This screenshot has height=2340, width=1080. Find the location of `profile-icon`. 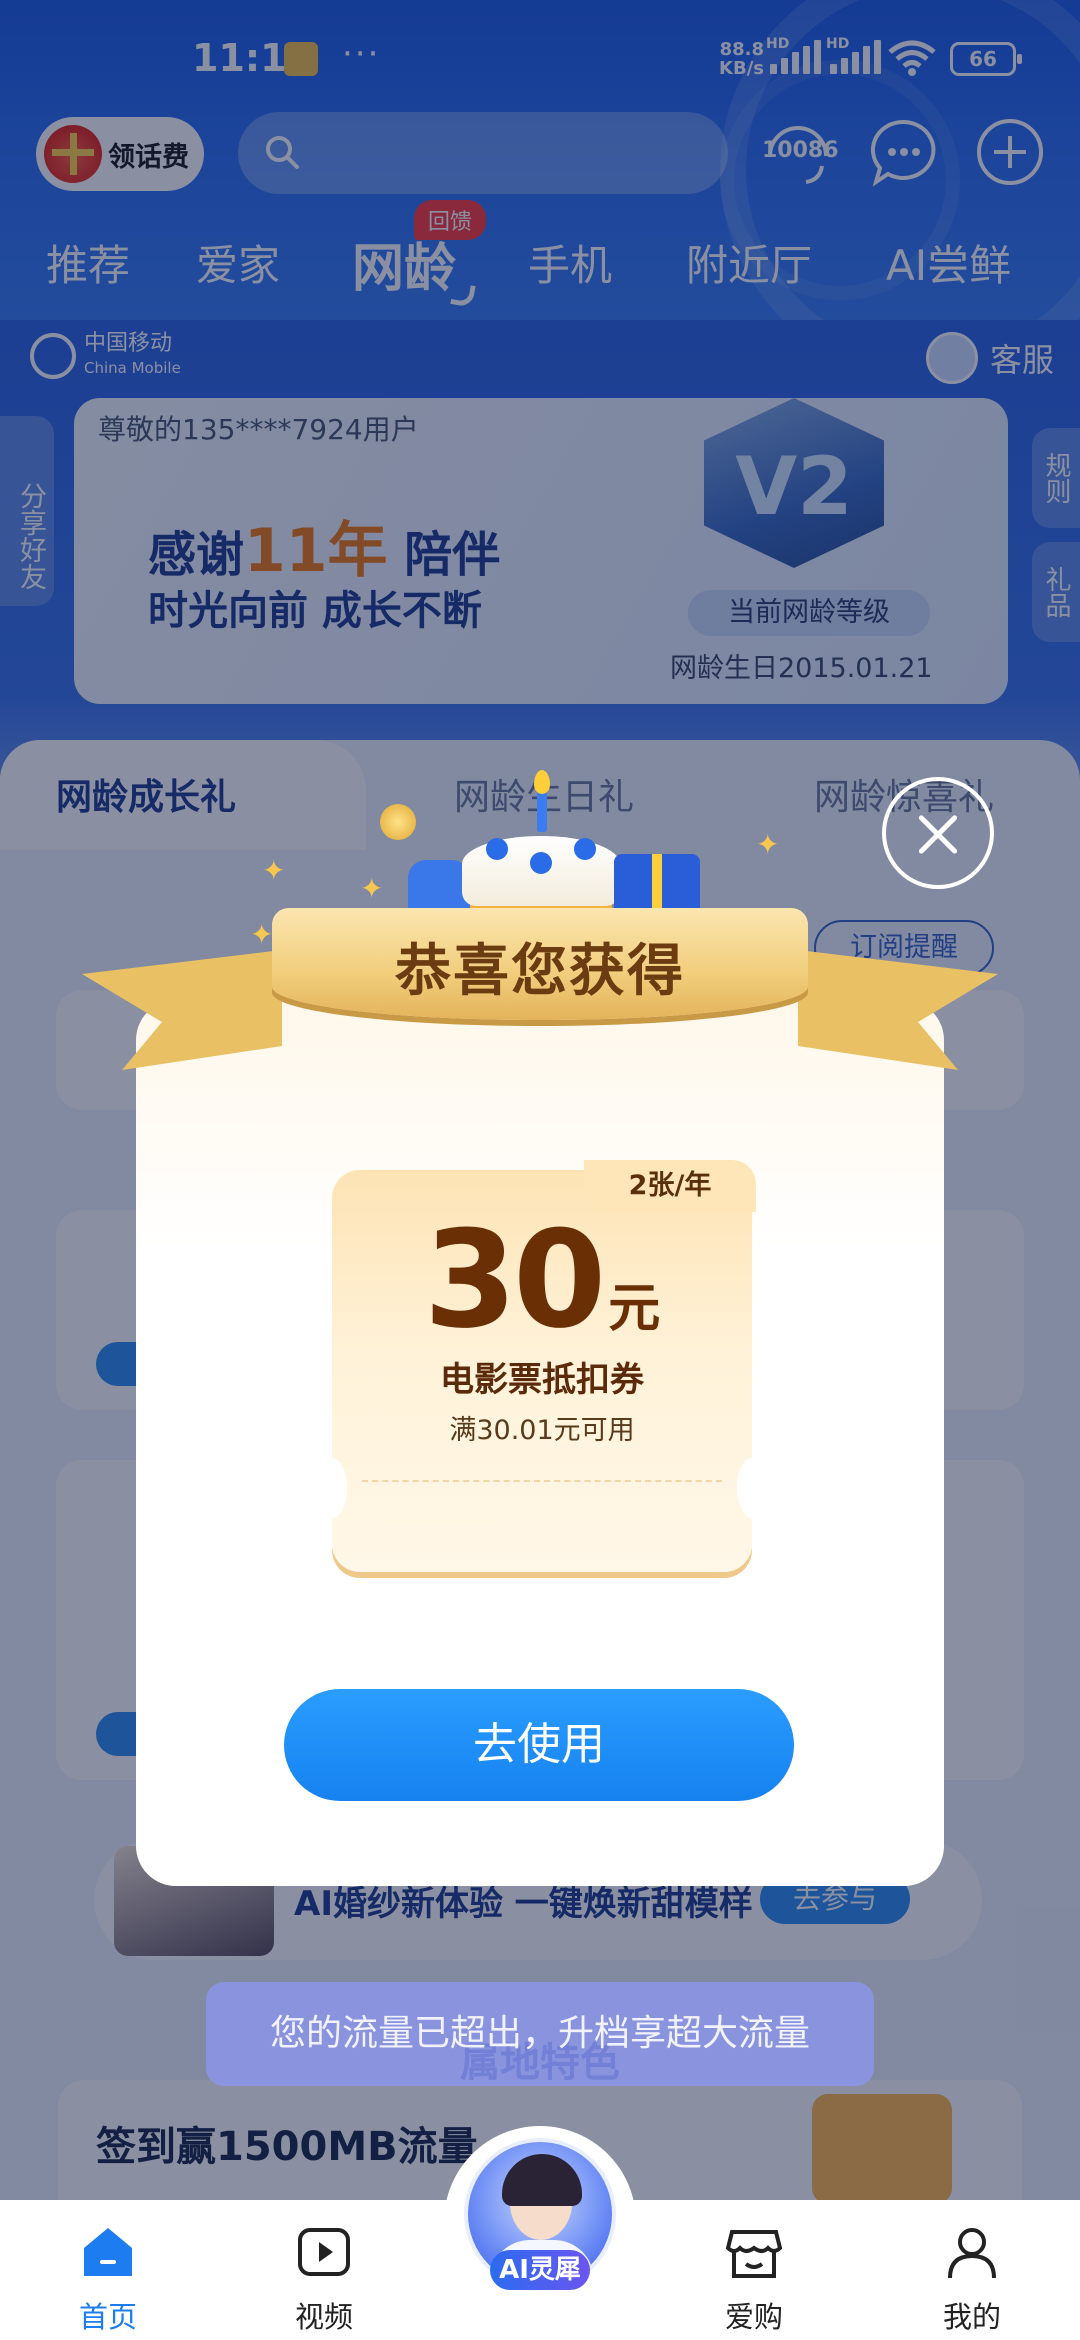

profile-icon is located at coordinates (972, 2253).